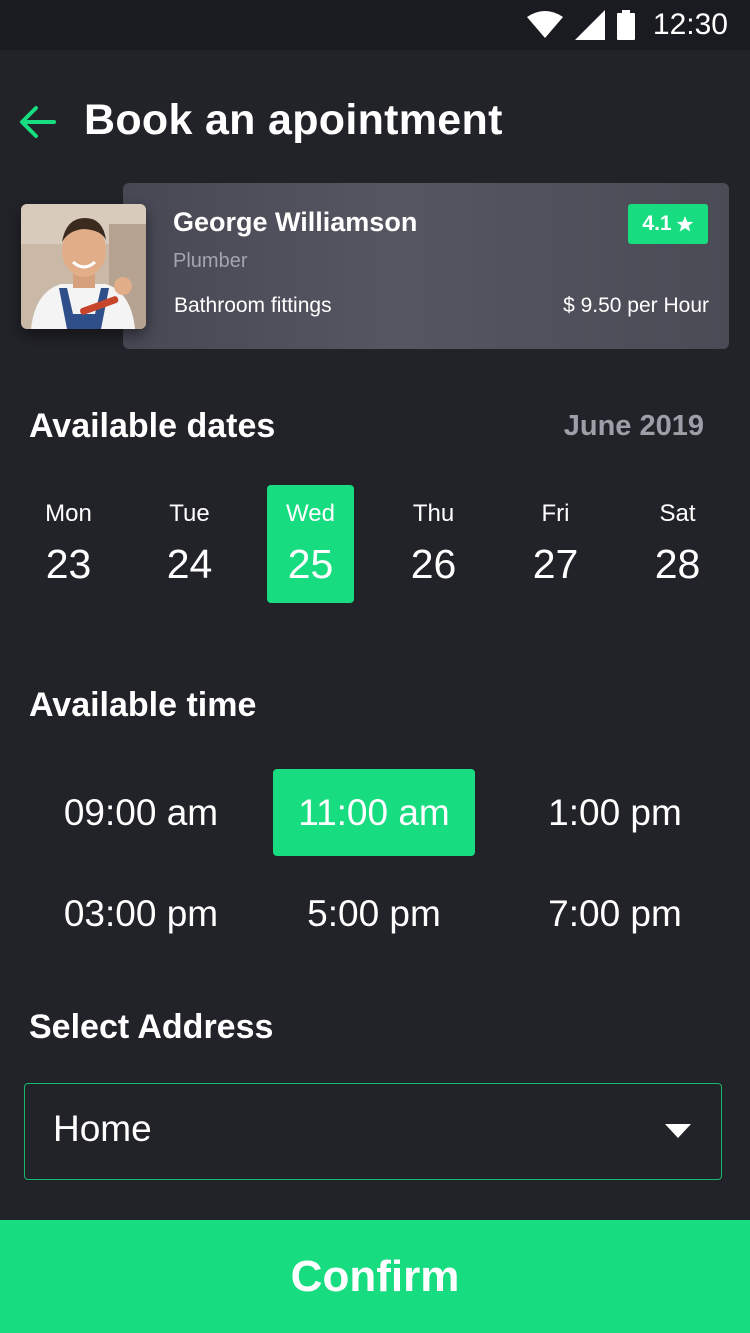 The image size is (750, 1333). I want to click on worker-price: $ 9.50 per Hour, so click(636, 305).